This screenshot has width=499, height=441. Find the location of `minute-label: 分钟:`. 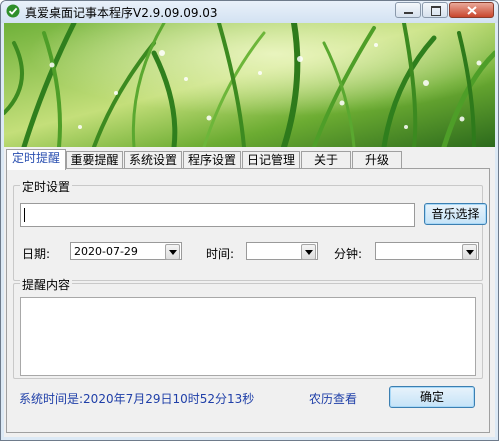

minute-label: 分钟: is located at coordinates (348, 254).